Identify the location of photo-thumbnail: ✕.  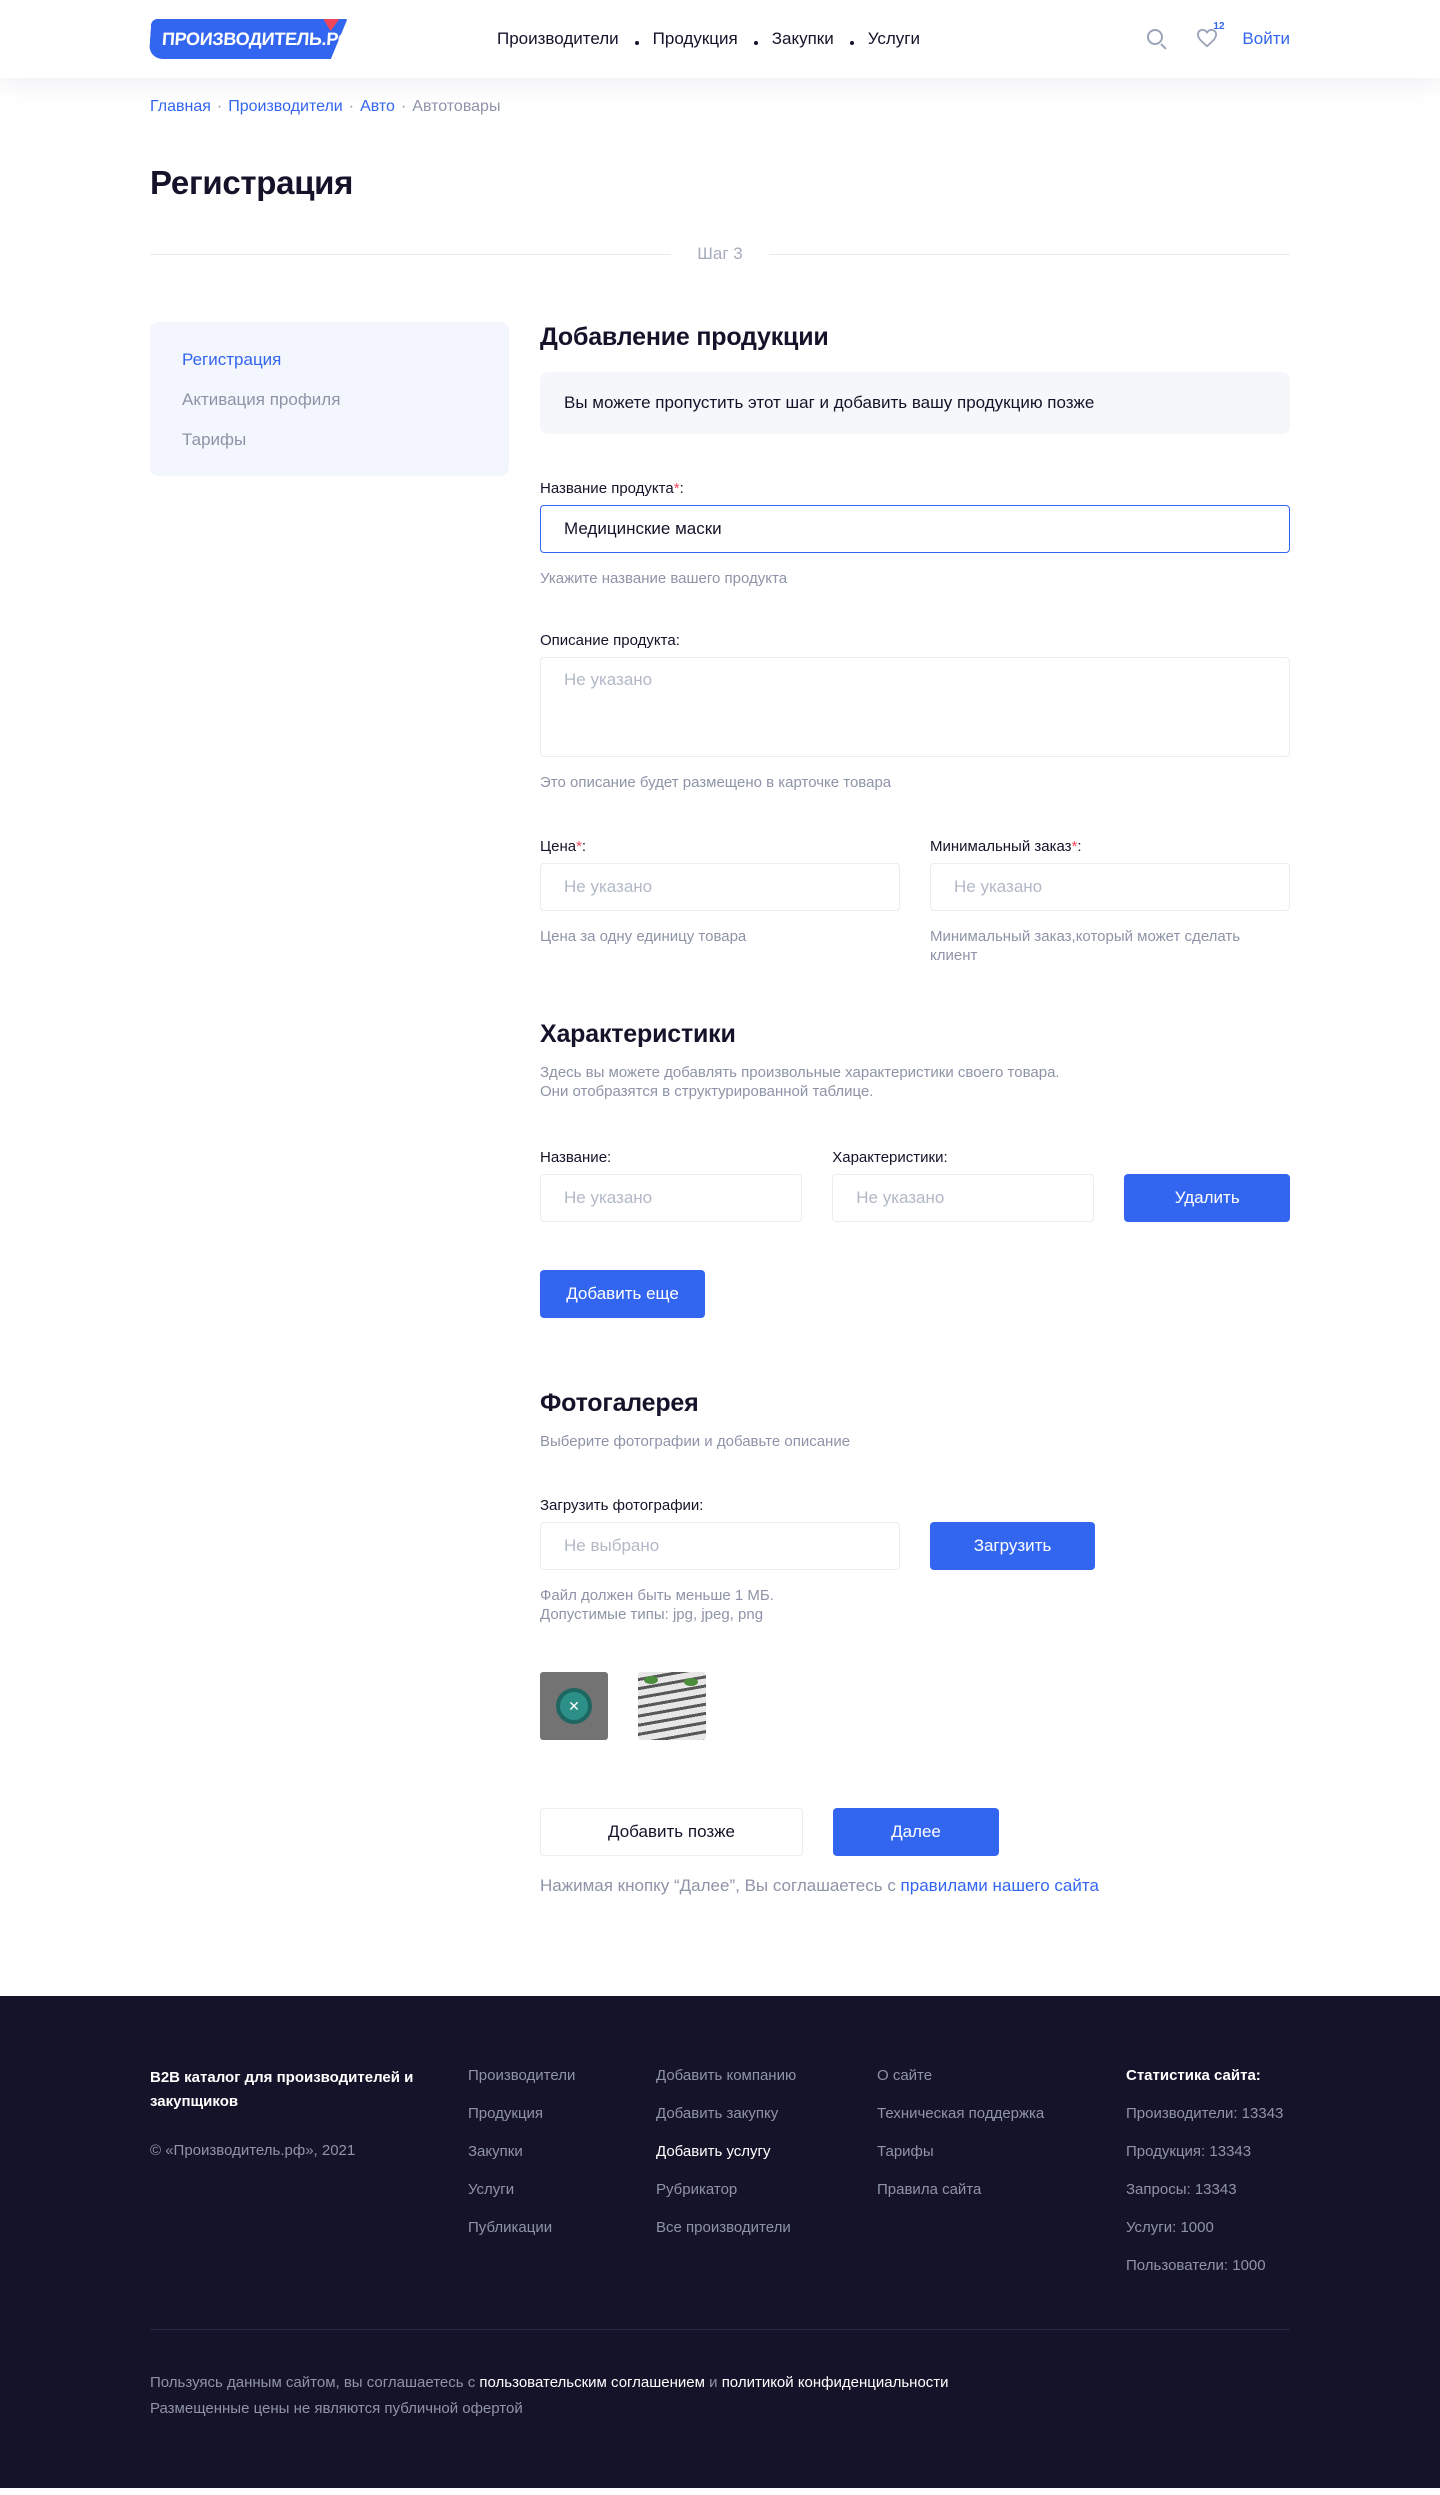
(574, 1706).